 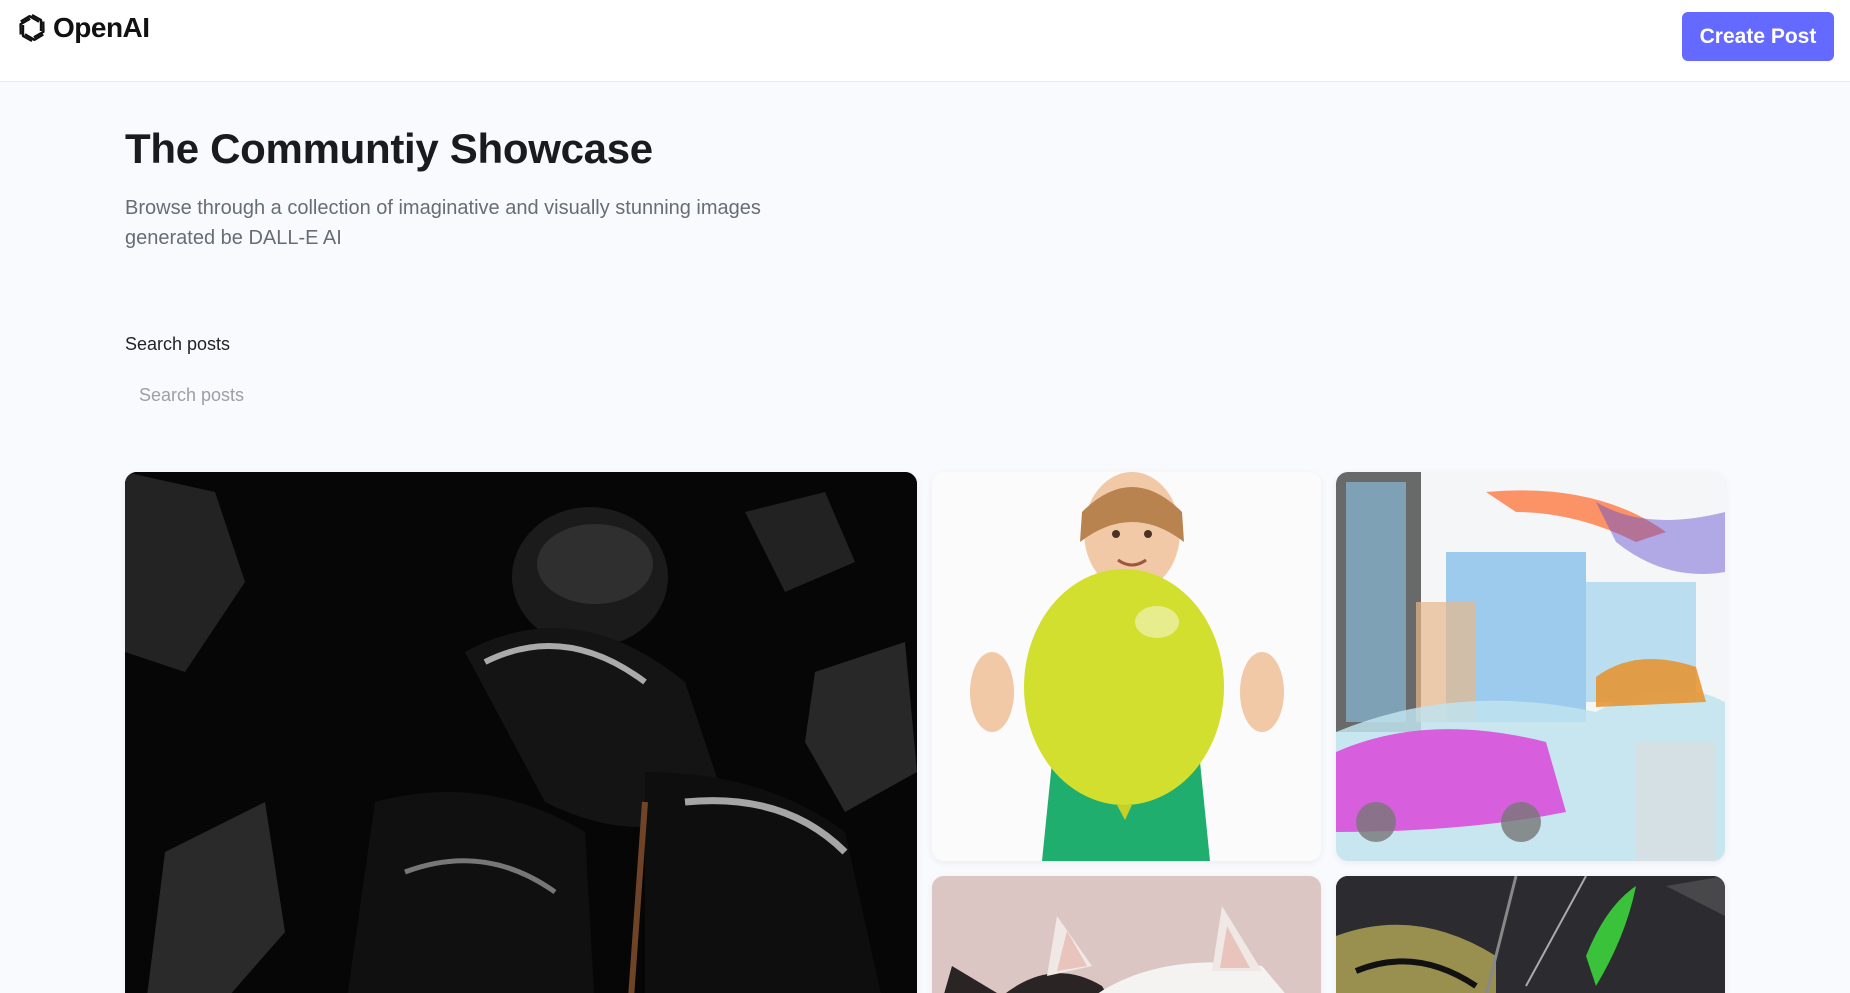 What do you see at coordinates (1758, 36) in the screenshot?
I see `create-post-button: Create Post` at bounding box center [1758, 36].